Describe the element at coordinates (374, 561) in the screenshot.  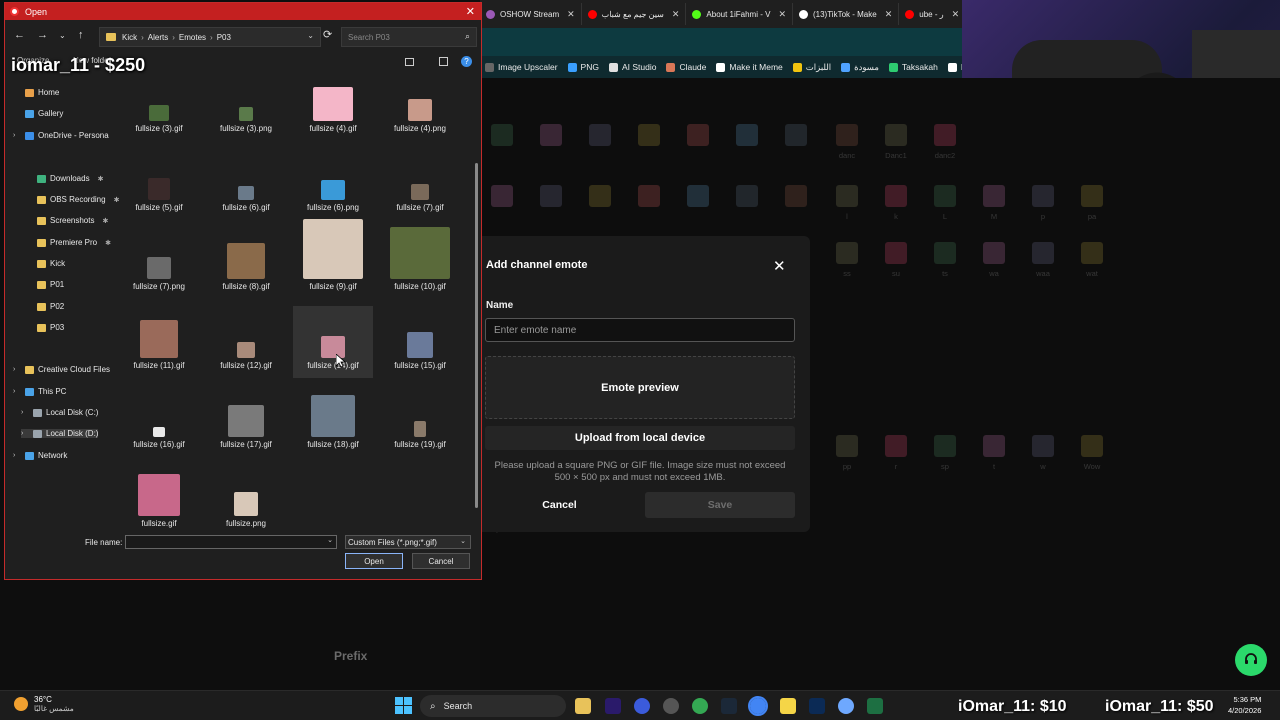
I see `open-button: Open` at that location.